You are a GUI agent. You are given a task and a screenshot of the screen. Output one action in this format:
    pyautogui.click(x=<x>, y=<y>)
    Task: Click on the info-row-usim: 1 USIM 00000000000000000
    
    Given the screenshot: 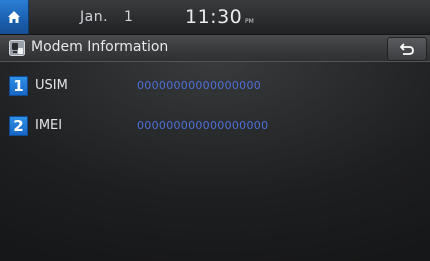 What is the action you would take?
    pyautogui.click(x=219, y=86)
    